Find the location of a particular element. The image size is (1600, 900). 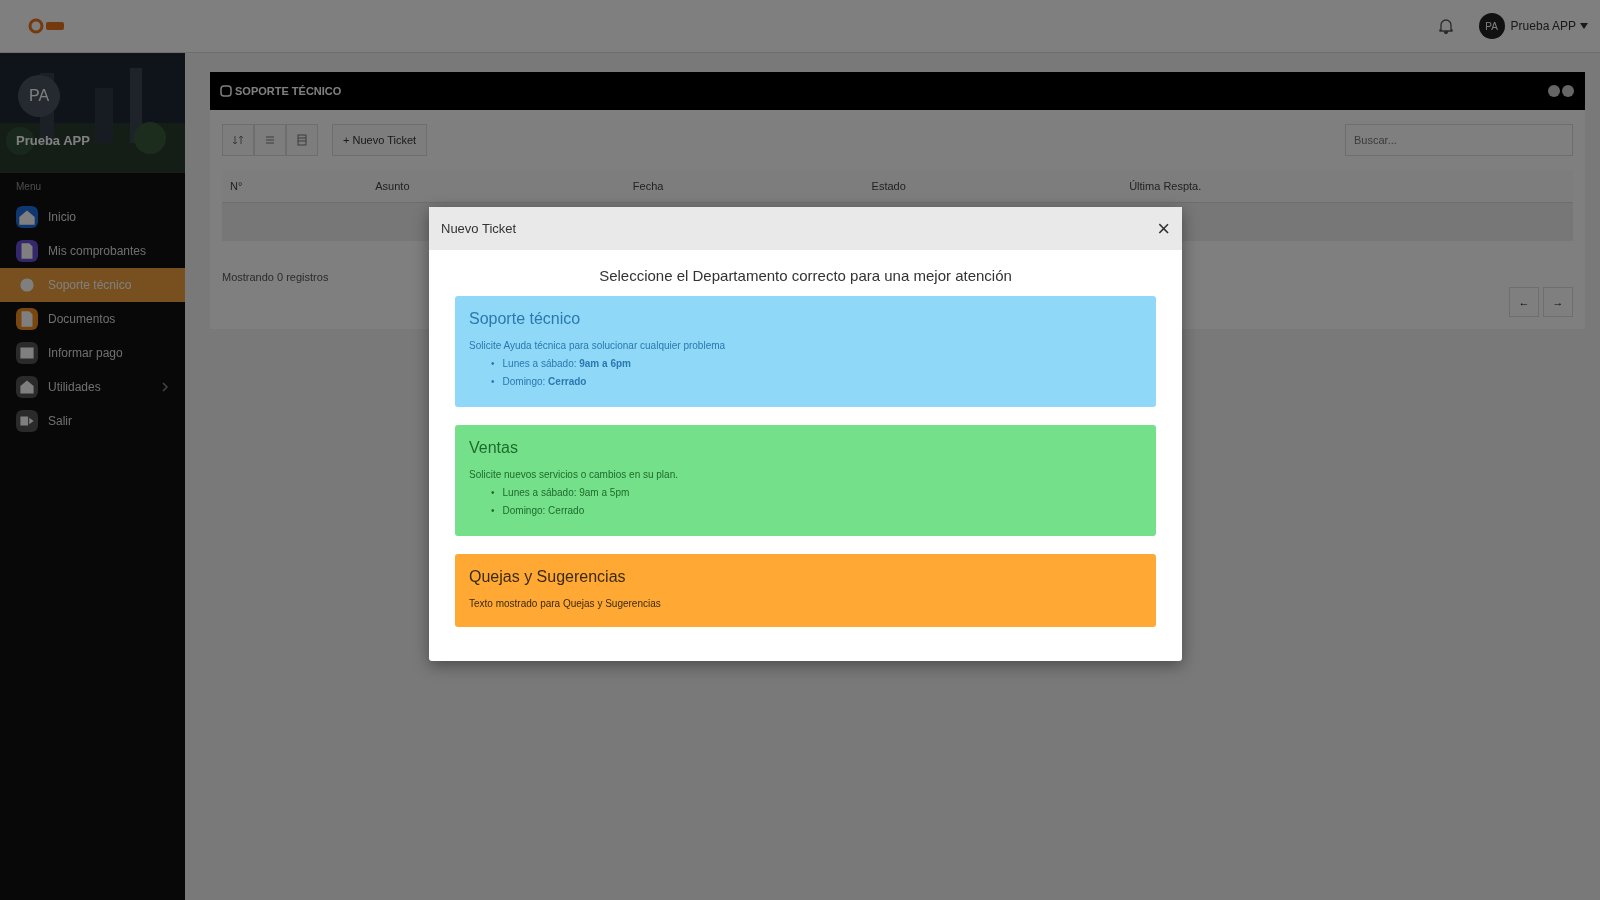

menu-heading: Menu is located at coordinates (28, 187).